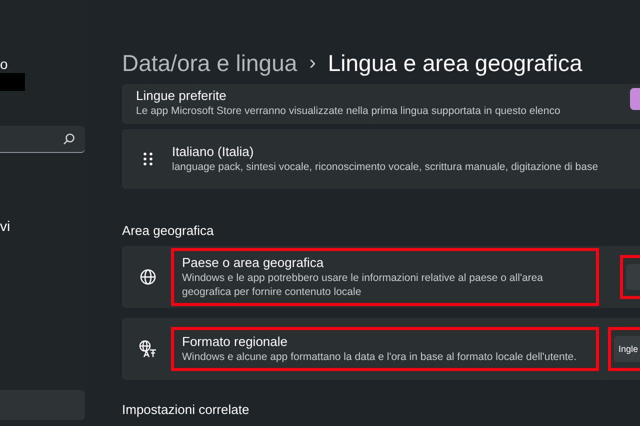 Image resolution: width=640 pixels, height=426 pixels. What do you see at coordinates (148, 349) in the screenshot?
I see `globe-language-icon` at bounding box center [148, 349].